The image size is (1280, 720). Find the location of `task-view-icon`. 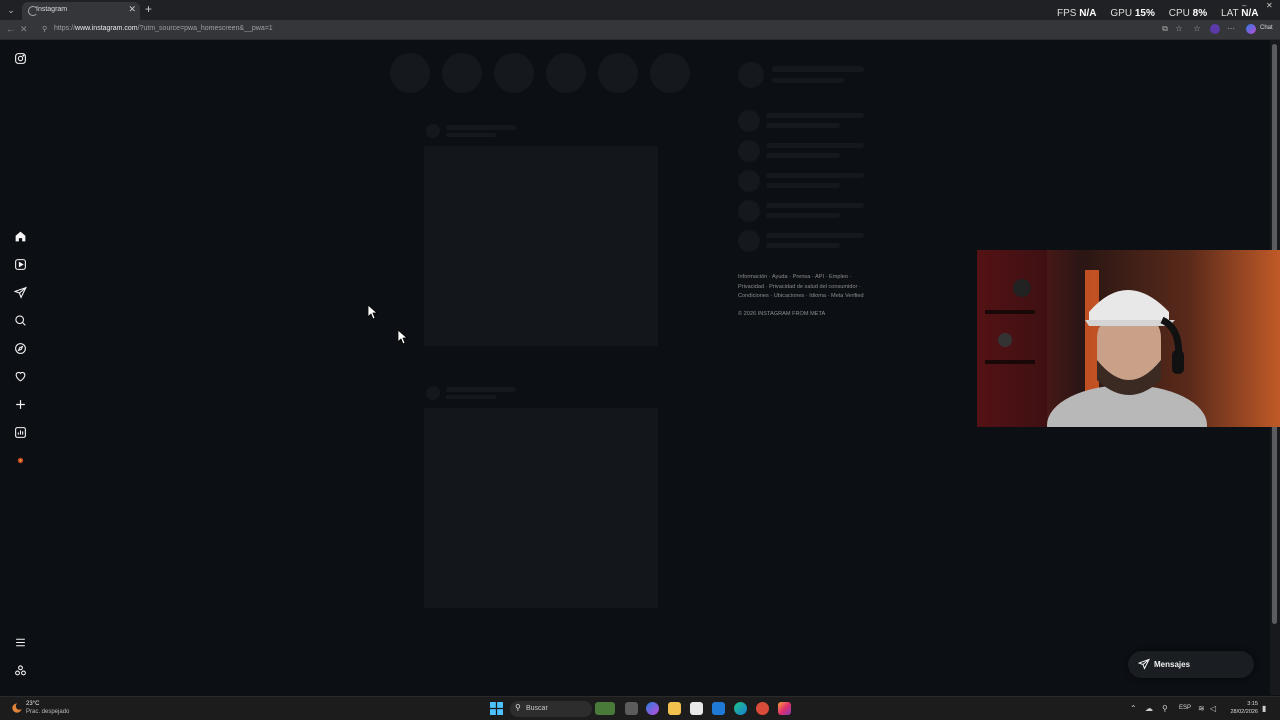

task-view-icon is located at coordinates (631, 708).